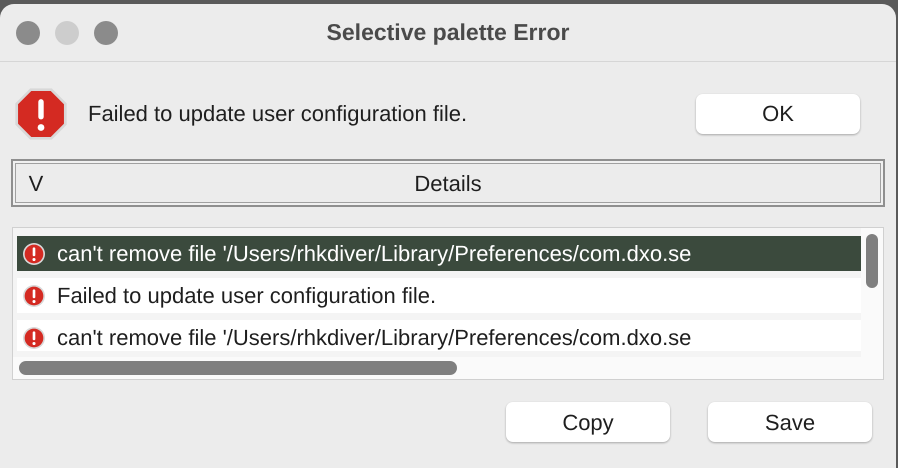 Image resolution: width=898 pixels, height=468 pixels. Describe the element at coordinates (872, 303) in the screenshot. I see `vertical-scrollbar` at that location.